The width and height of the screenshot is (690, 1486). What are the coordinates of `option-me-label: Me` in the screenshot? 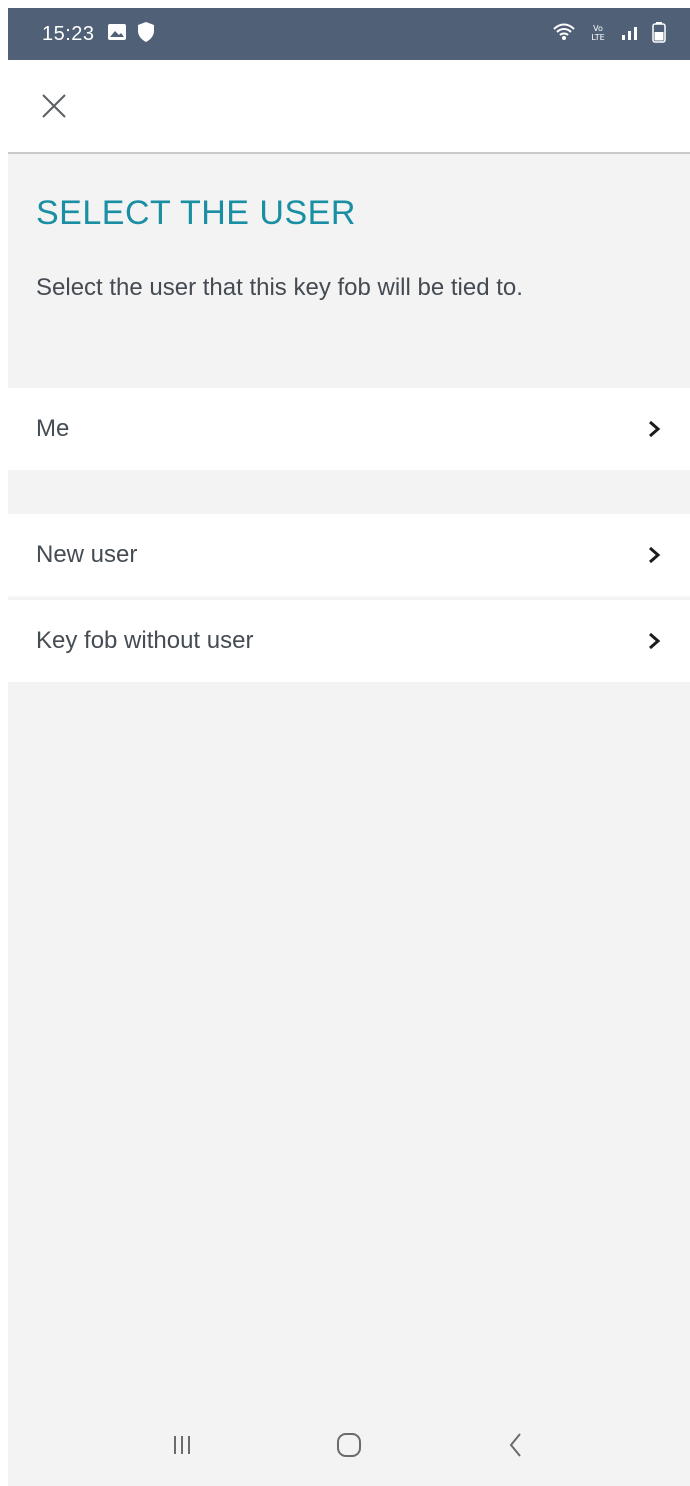 It's located at (53, 428).